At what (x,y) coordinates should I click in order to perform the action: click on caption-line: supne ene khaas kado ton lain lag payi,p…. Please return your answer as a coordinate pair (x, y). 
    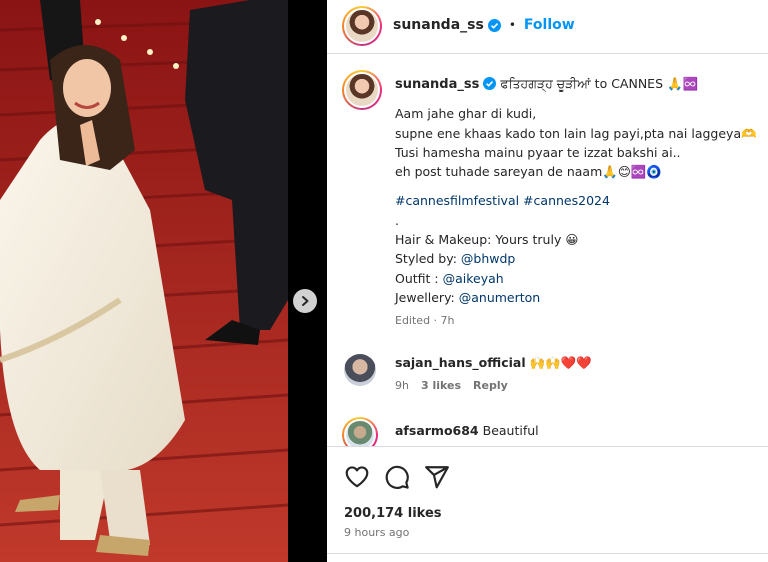
    Looking at the image, I should click on (576, 133).